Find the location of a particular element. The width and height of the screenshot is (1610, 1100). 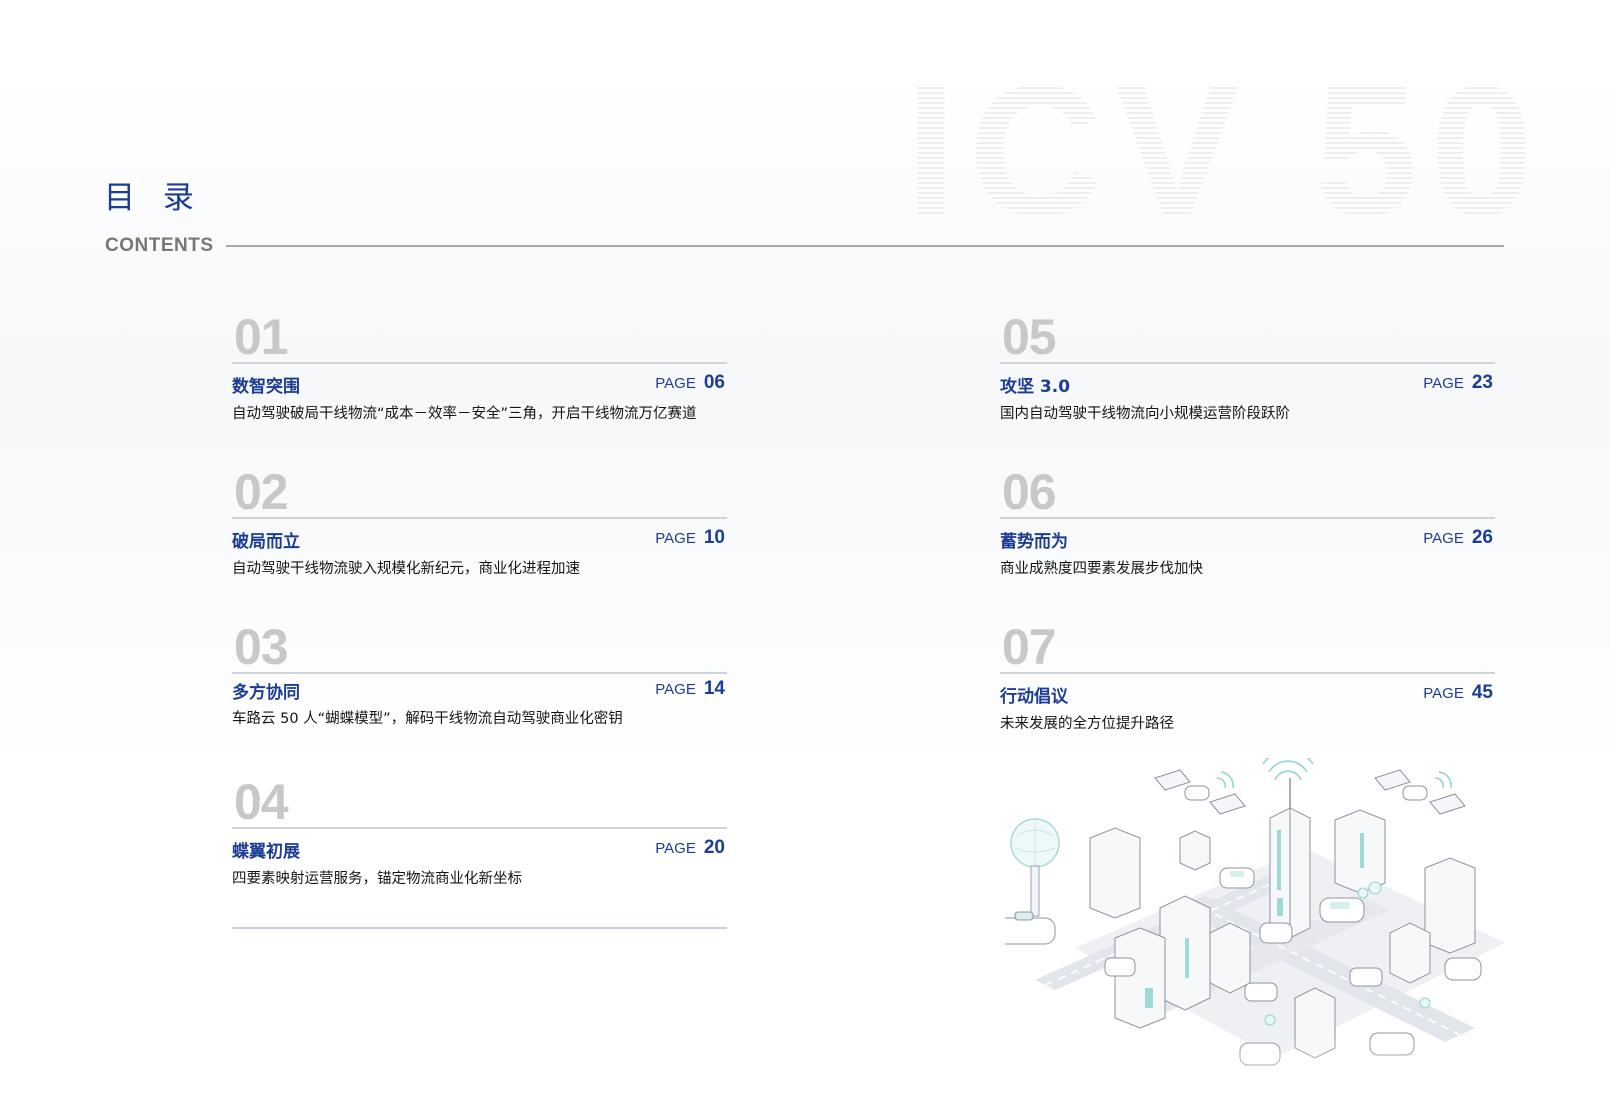

entry-page-ref: PAGE 10 is located at coordinates (690, 538).